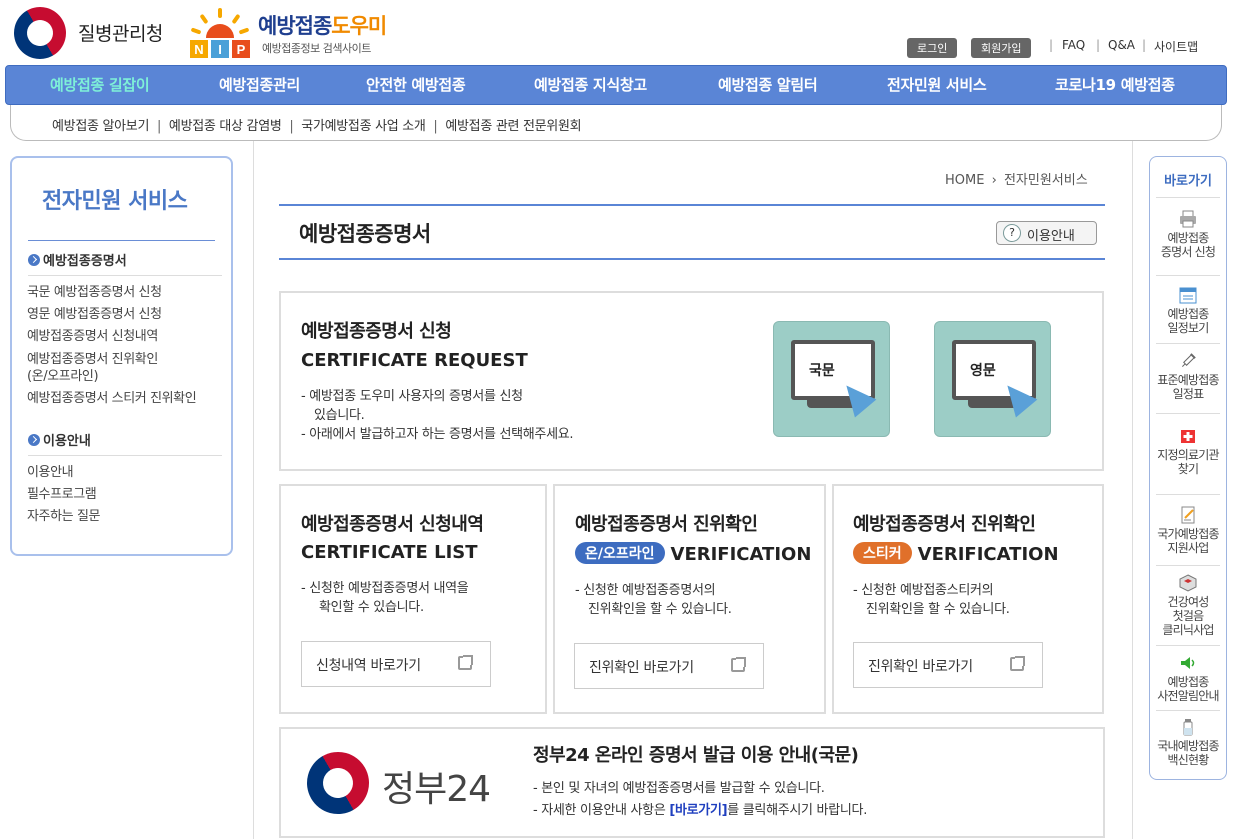  What do you see at coordinates (741, 554) in the screenshot?
I see `card-eng-label: VERIFICATION` at bounding box center [741, 554].